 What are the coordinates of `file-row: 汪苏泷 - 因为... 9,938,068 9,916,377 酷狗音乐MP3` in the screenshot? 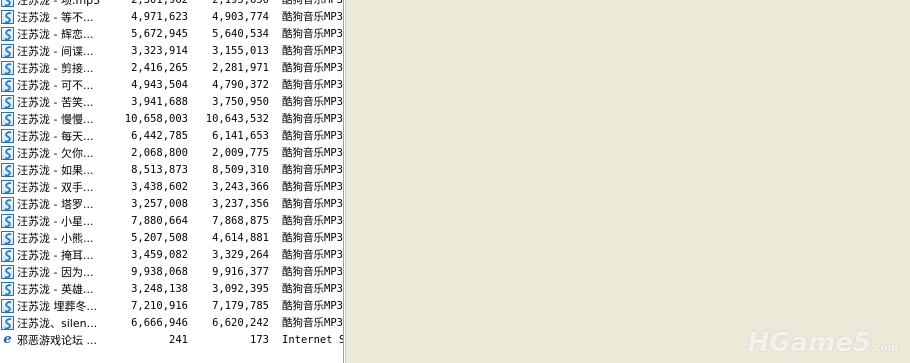 It's located at (171, 272).